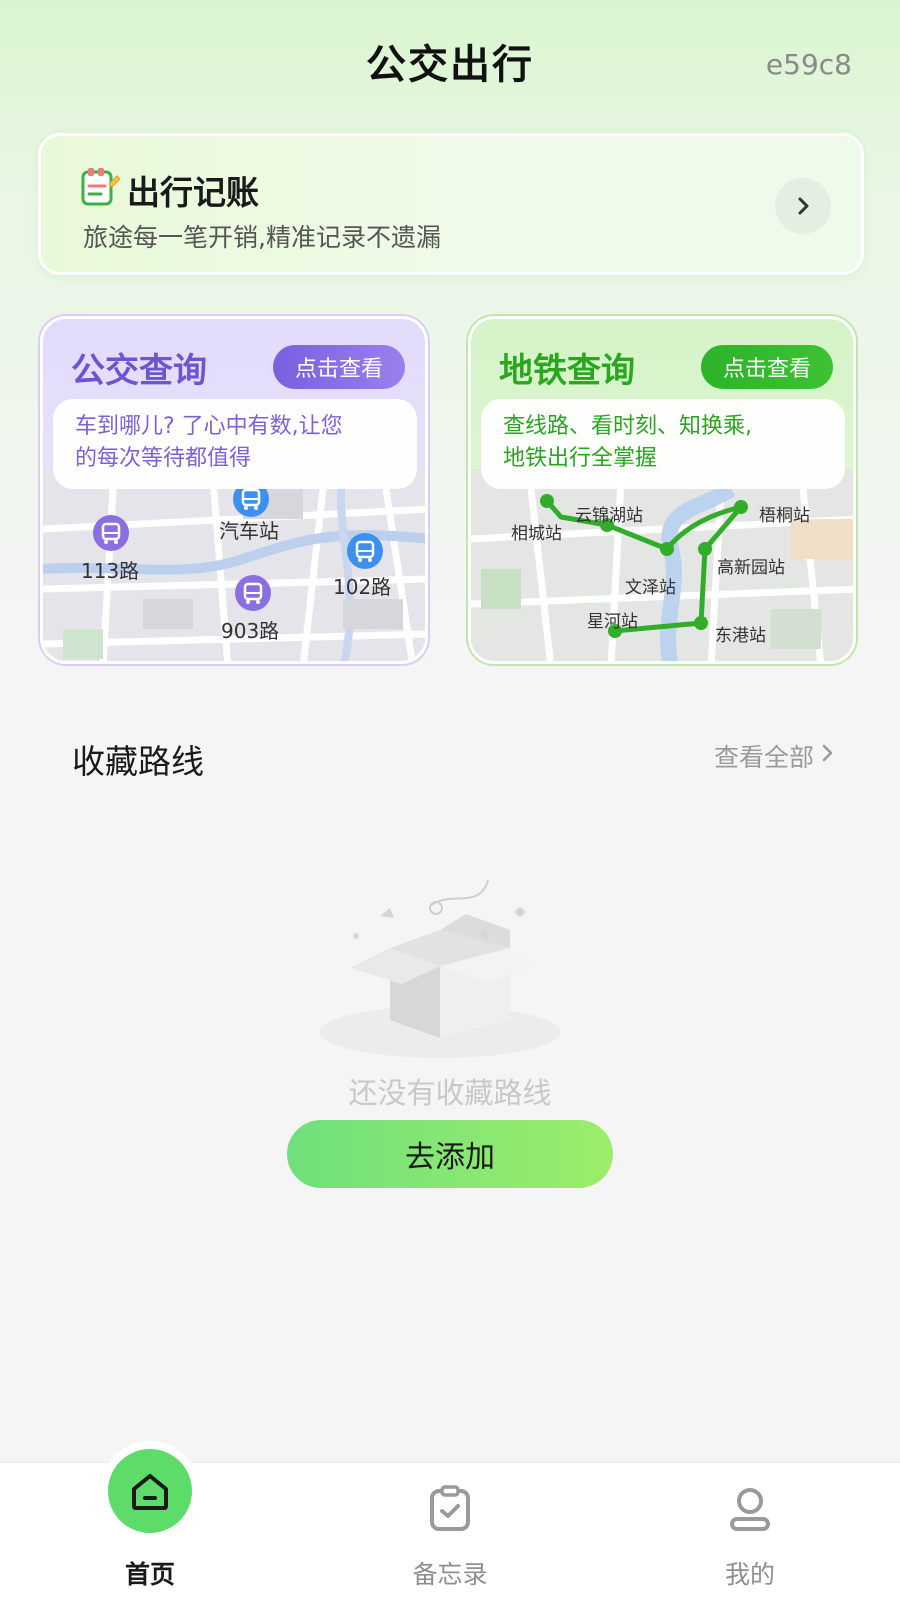  I want to click on metro-station-label: 梧桐站, so click(784, 516).